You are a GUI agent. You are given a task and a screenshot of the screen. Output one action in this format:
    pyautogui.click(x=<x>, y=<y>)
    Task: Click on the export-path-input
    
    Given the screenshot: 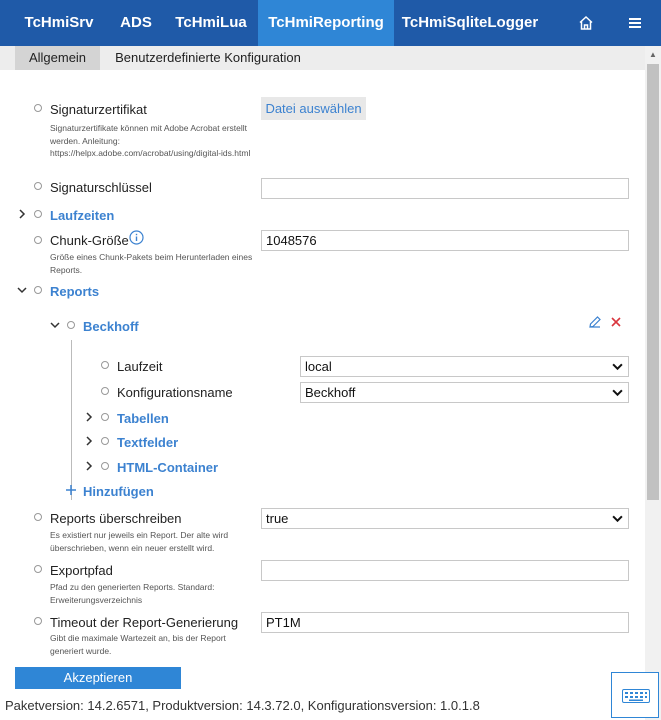 What is the action you would take?
    pyautogui.click(x=445, y=570)
    